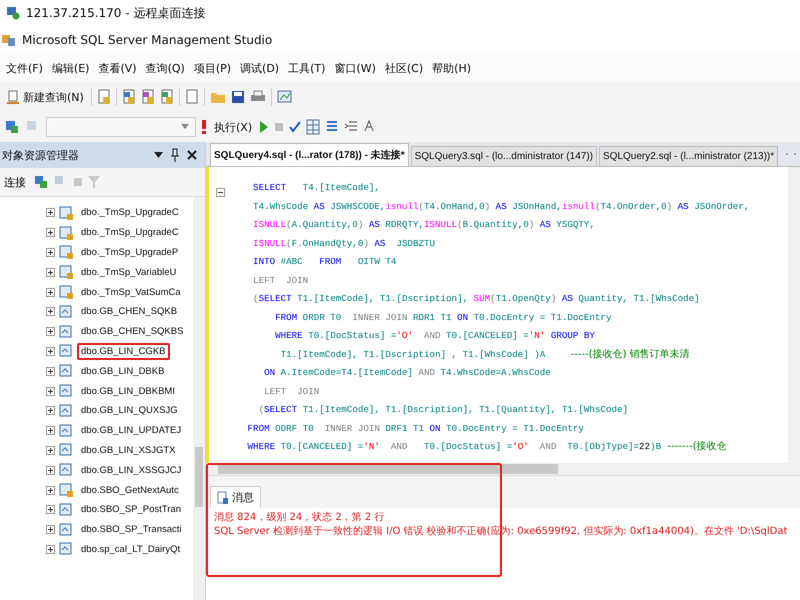 This screenshot has height=600, width=800. Describe the element at coordinates (24, 68) in the screenshot. I see `menu-item: 文件(F)` at that location.